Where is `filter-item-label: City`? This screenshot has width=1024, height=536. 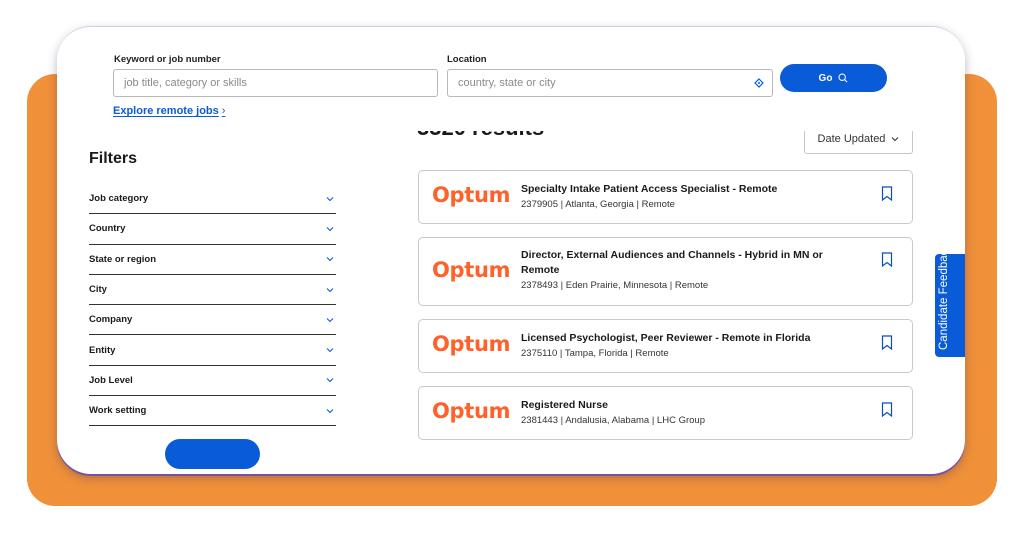
filter-item-label: City is located at coordinates (98, 290).